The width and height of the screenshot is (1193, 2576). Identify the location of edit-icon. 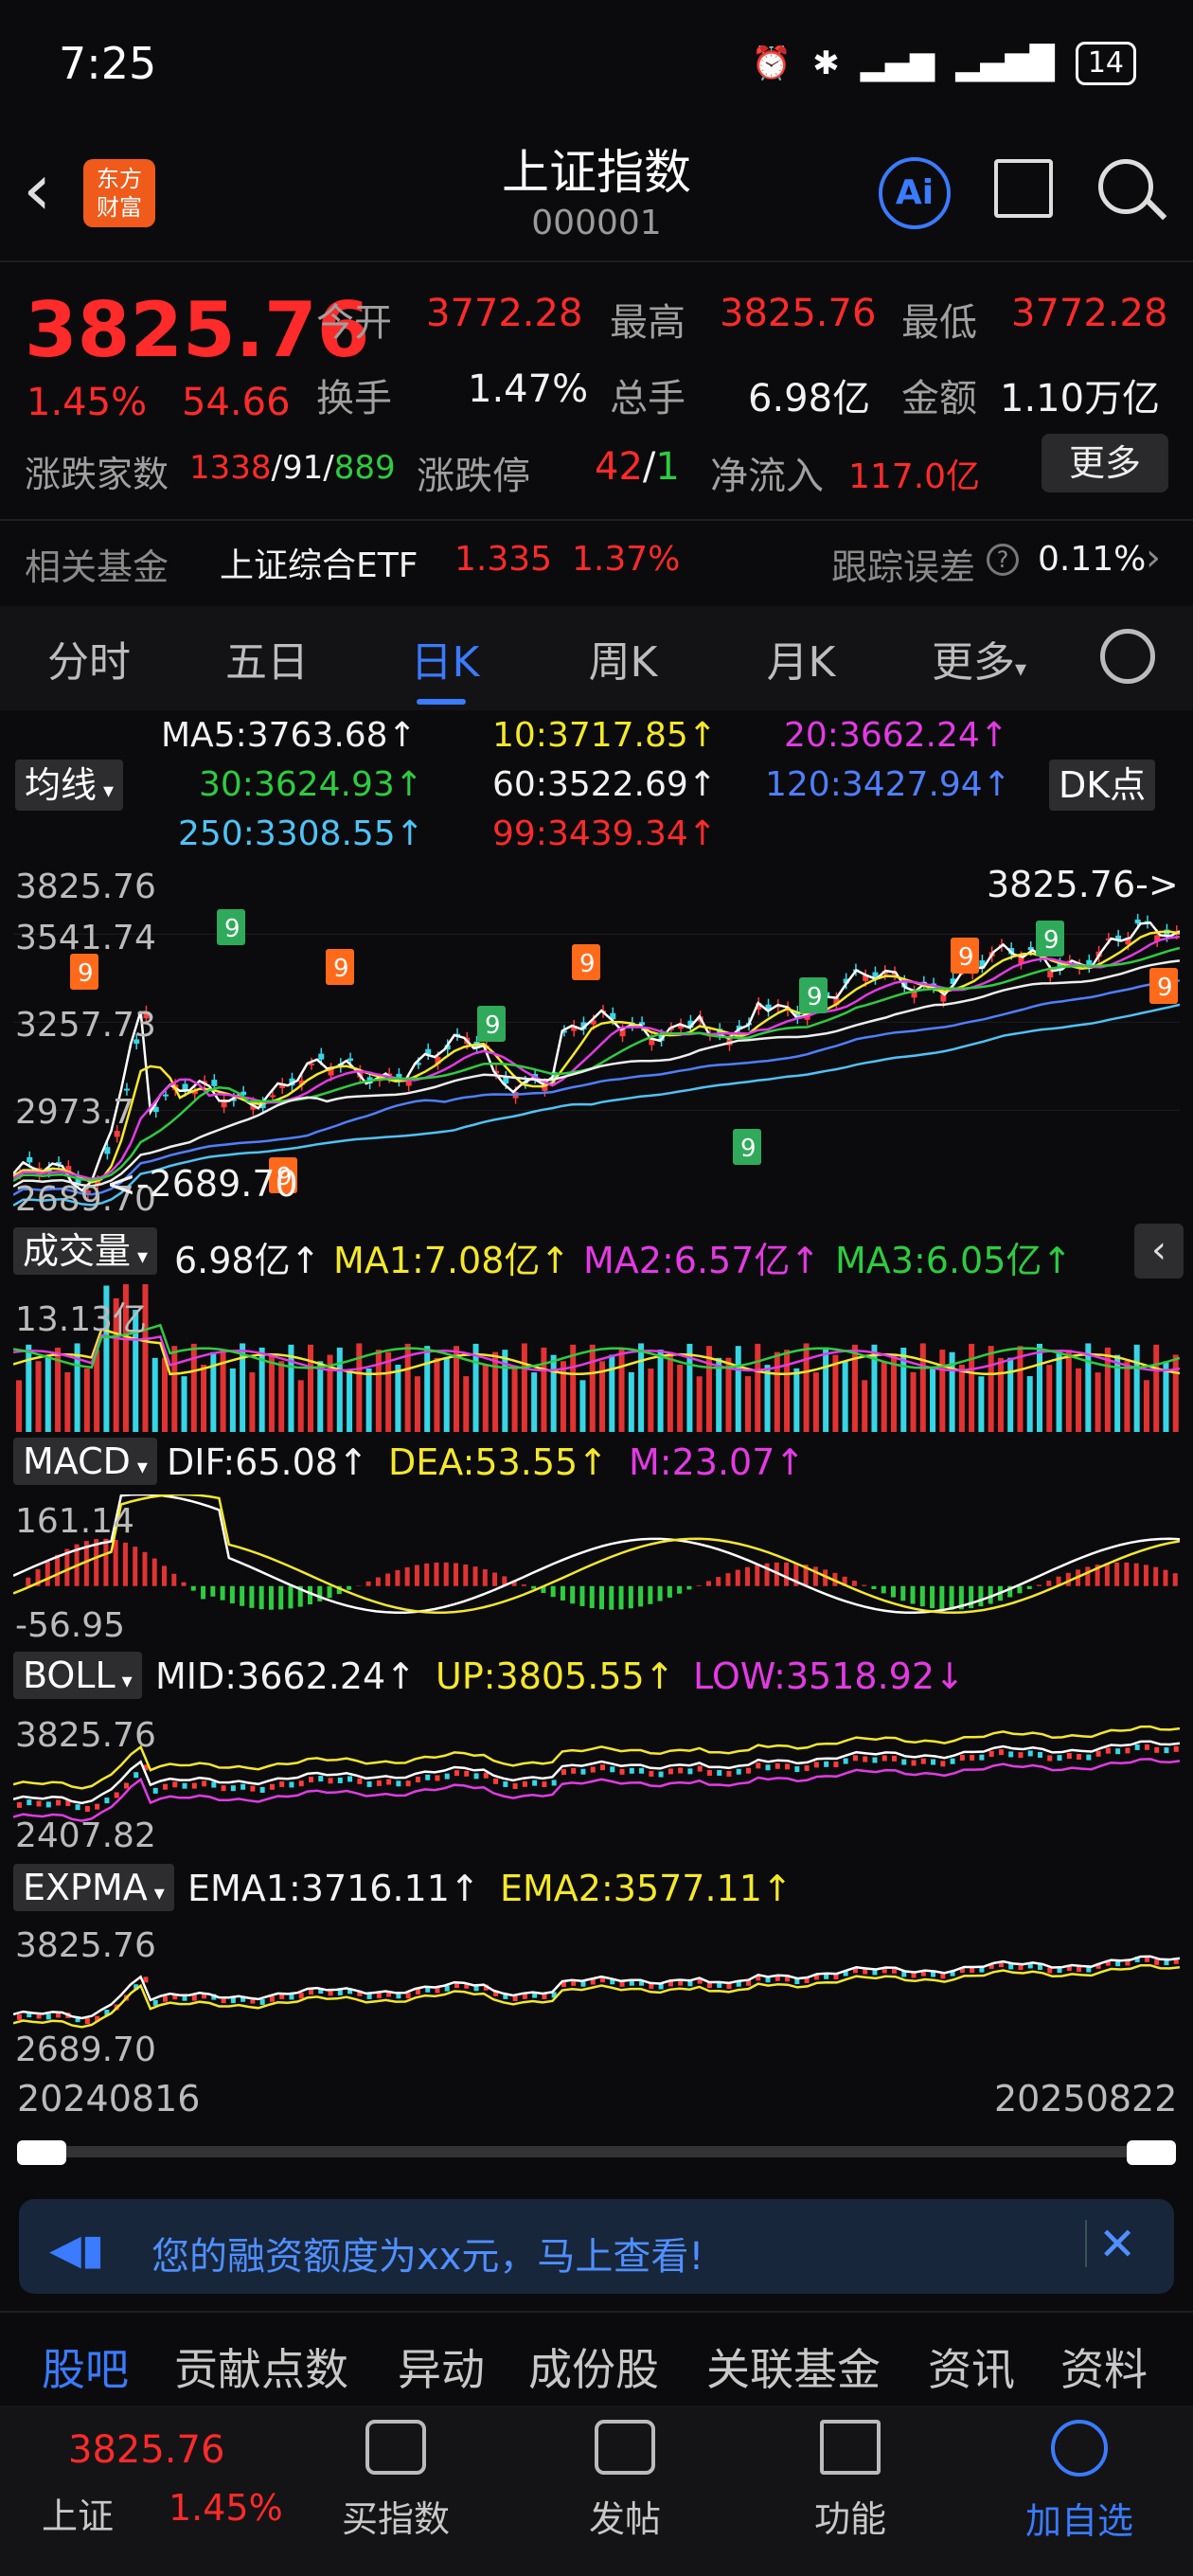
(625, 2447).